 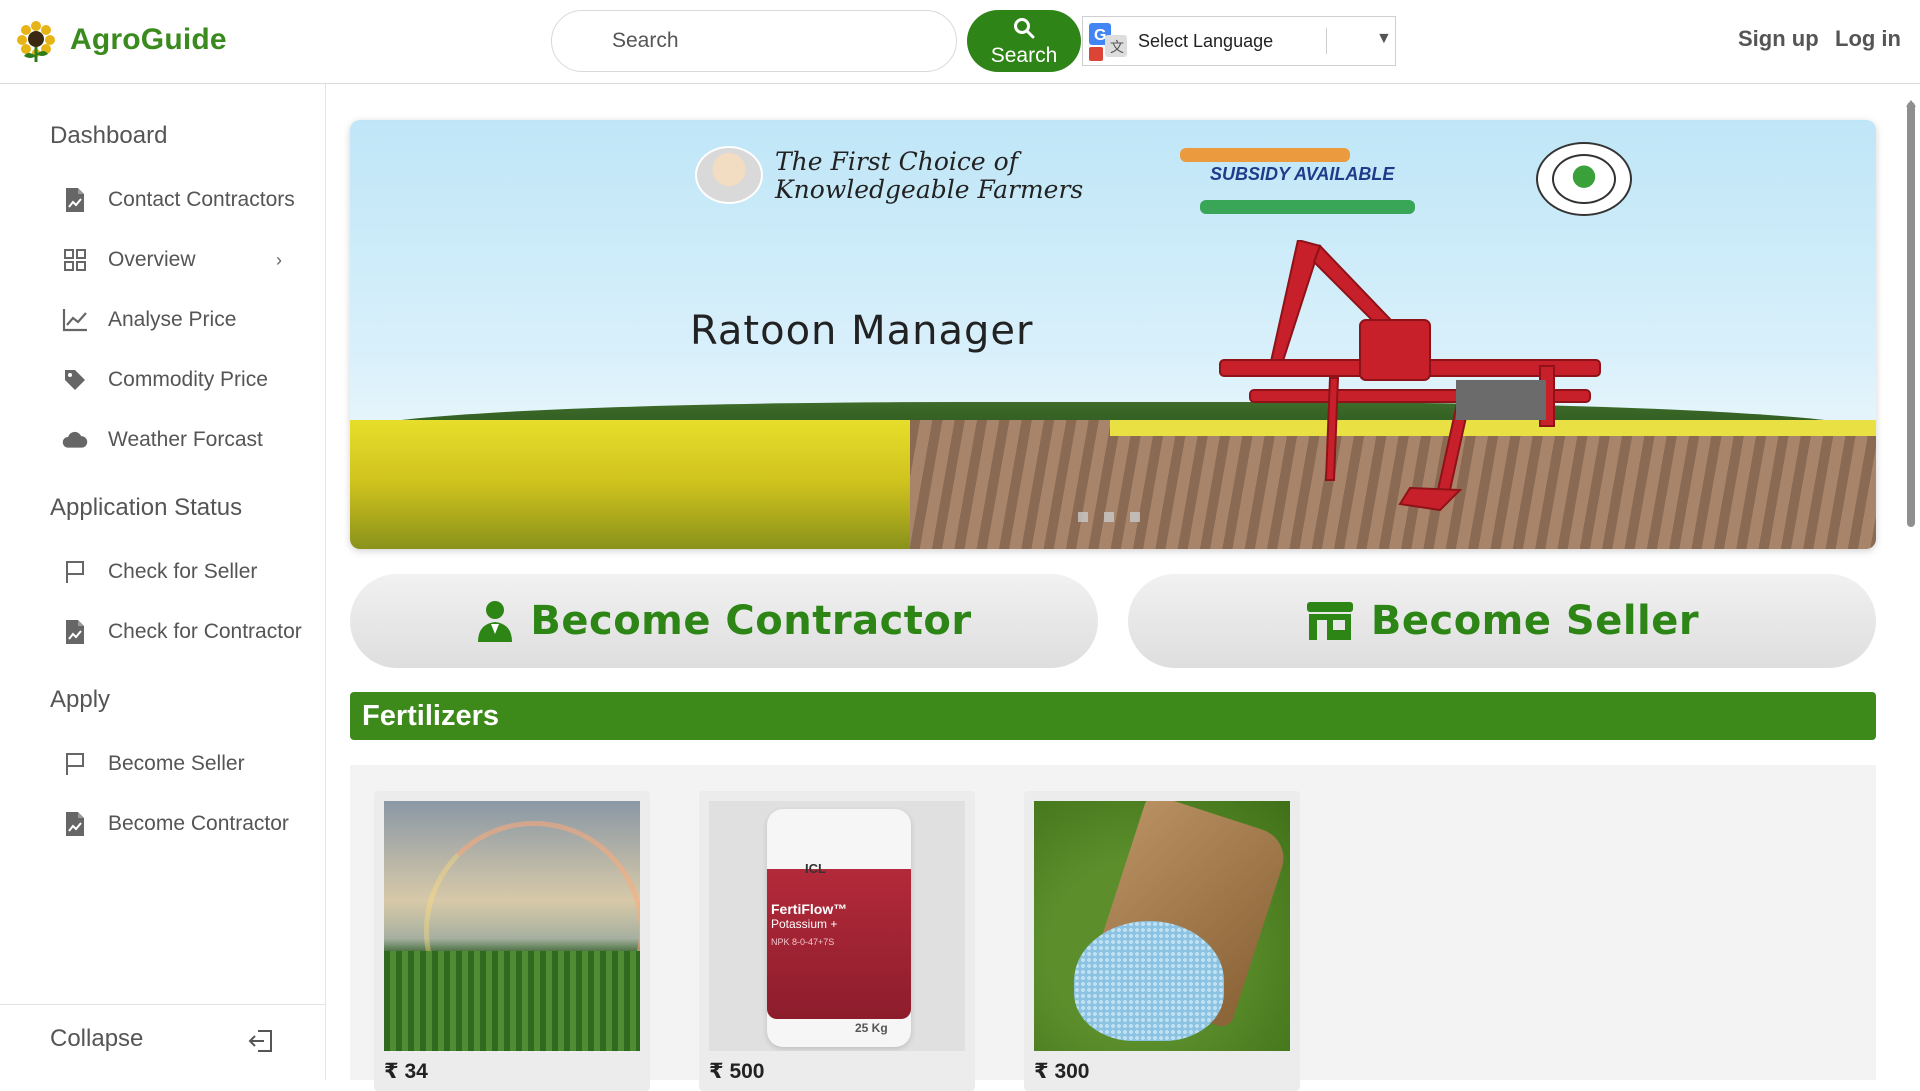 What do you see at coordinates (815, 868) in the screenshot?
I see `bag-brand-label: ICL` at bounding box center [815, 868].